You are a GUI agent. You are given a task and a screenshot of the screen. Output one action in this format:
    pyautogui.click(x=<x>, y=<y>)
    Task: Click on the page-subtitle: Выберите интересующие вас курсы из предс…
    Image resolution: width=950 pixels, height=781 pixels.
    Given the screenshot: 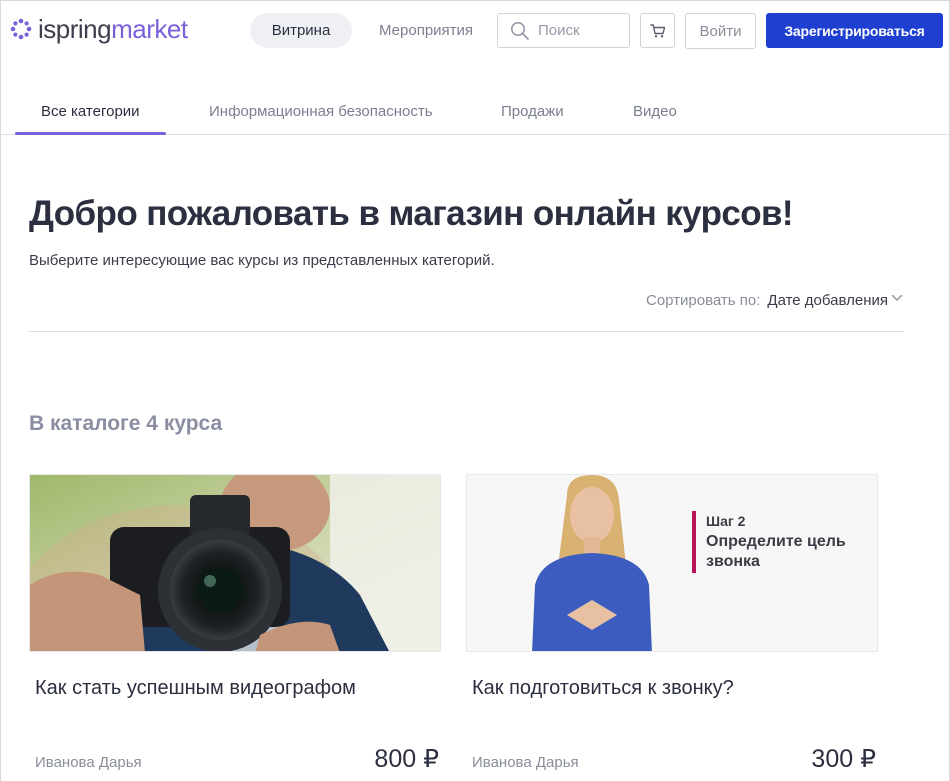 What is the action you would take?
    pyautogui.click(x=262, y=260)
    